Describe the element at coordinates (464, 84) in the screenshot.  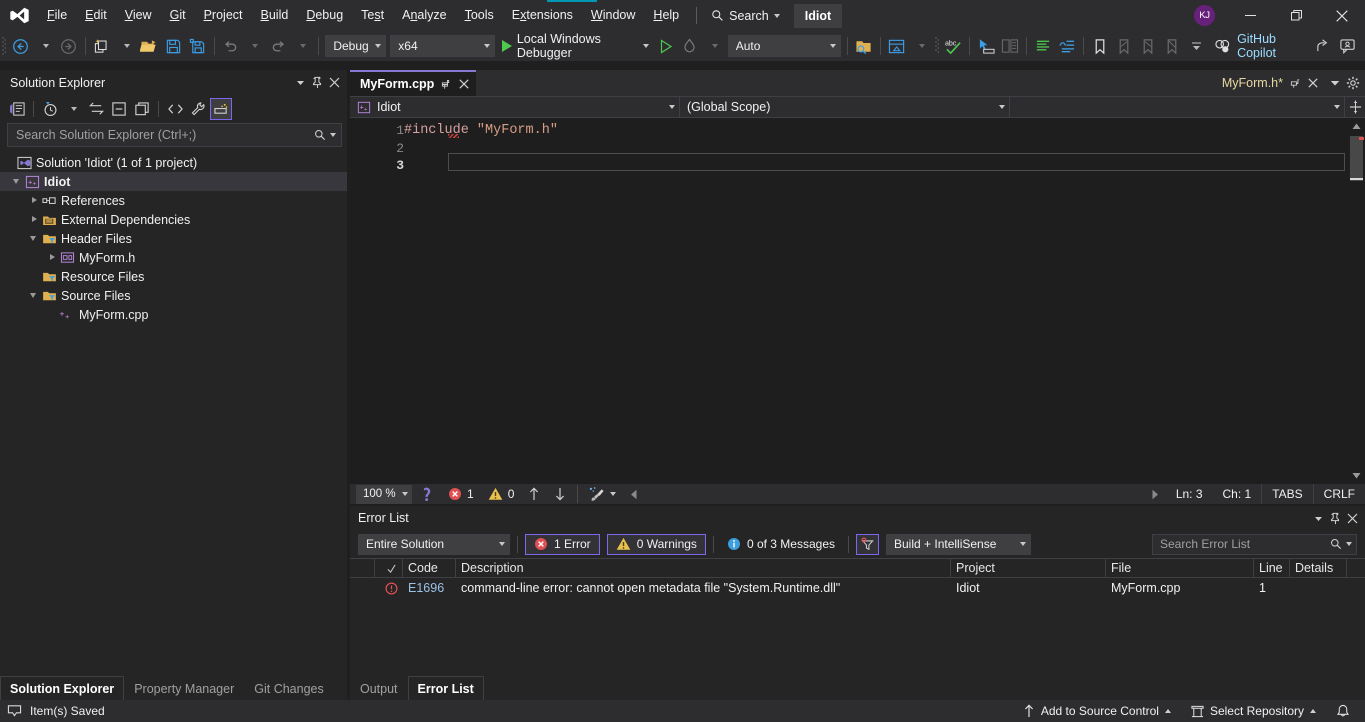
I see `close-tab-icon` at that location.